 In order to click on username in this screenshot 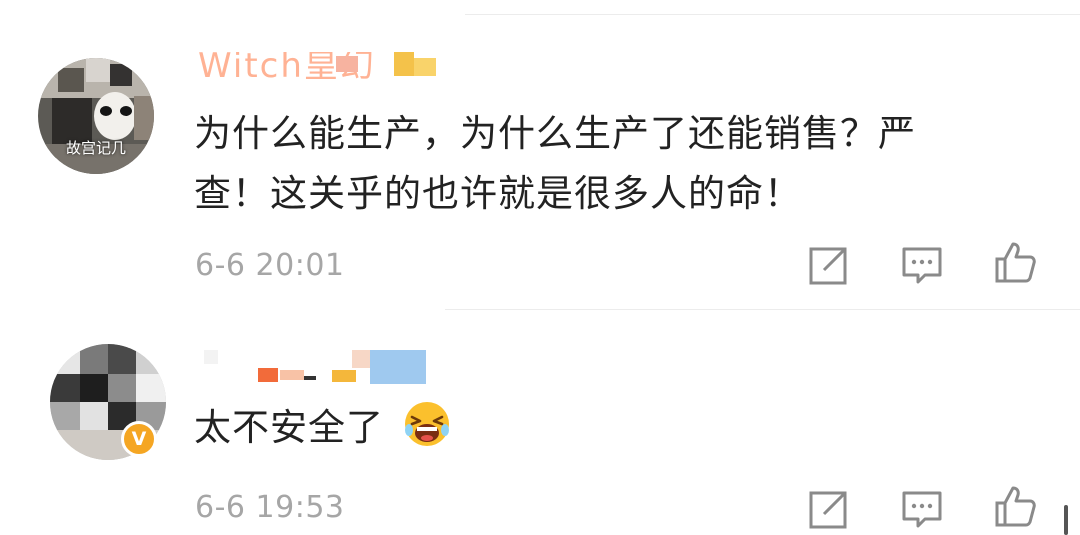, I will do `click(315, 368)`.